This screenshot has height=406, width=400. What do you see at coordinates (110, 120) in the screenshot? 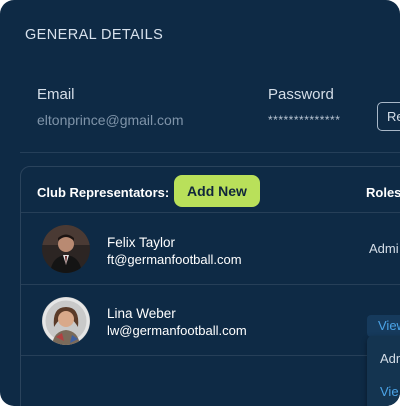
I see `email-value: eltonprince@gmail.com` at bounding box center [110, 120].